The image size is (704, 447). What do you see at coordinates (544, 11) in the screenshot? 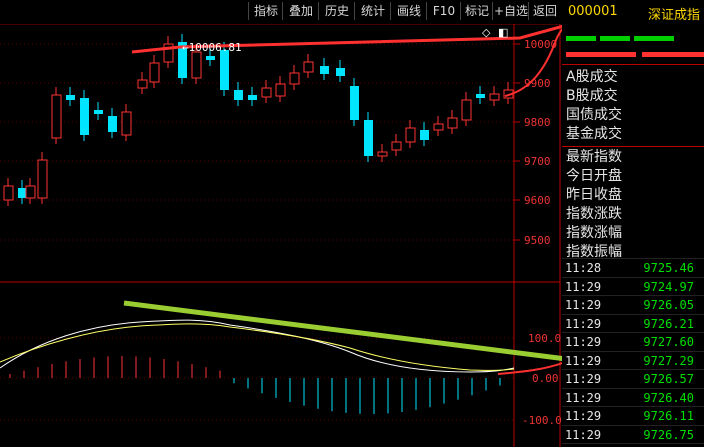
I see `toolbar-button-8: 返回` at bounding box center [544, 11].